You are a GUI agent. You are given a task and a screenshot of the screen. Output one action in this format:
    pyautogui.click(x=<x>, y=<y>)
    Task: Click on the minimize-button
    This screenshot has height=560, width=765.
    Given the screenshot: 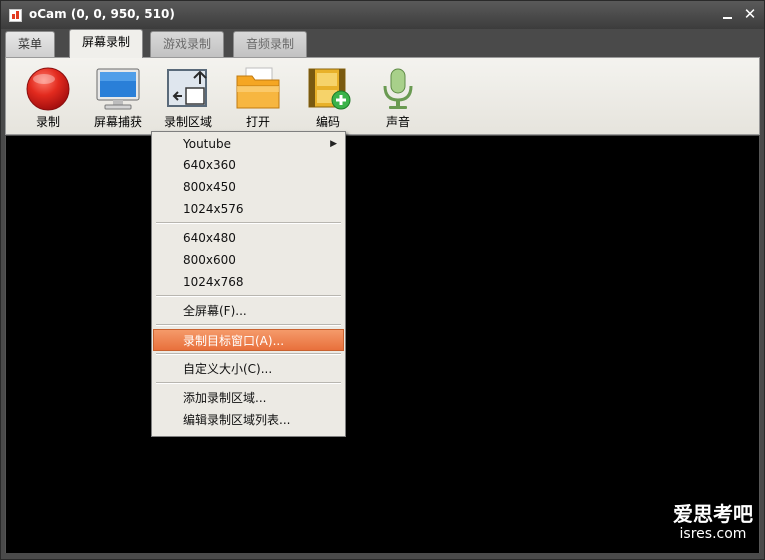 What is the action you would take?
    pyautogui.click(x=728, y=14)
    